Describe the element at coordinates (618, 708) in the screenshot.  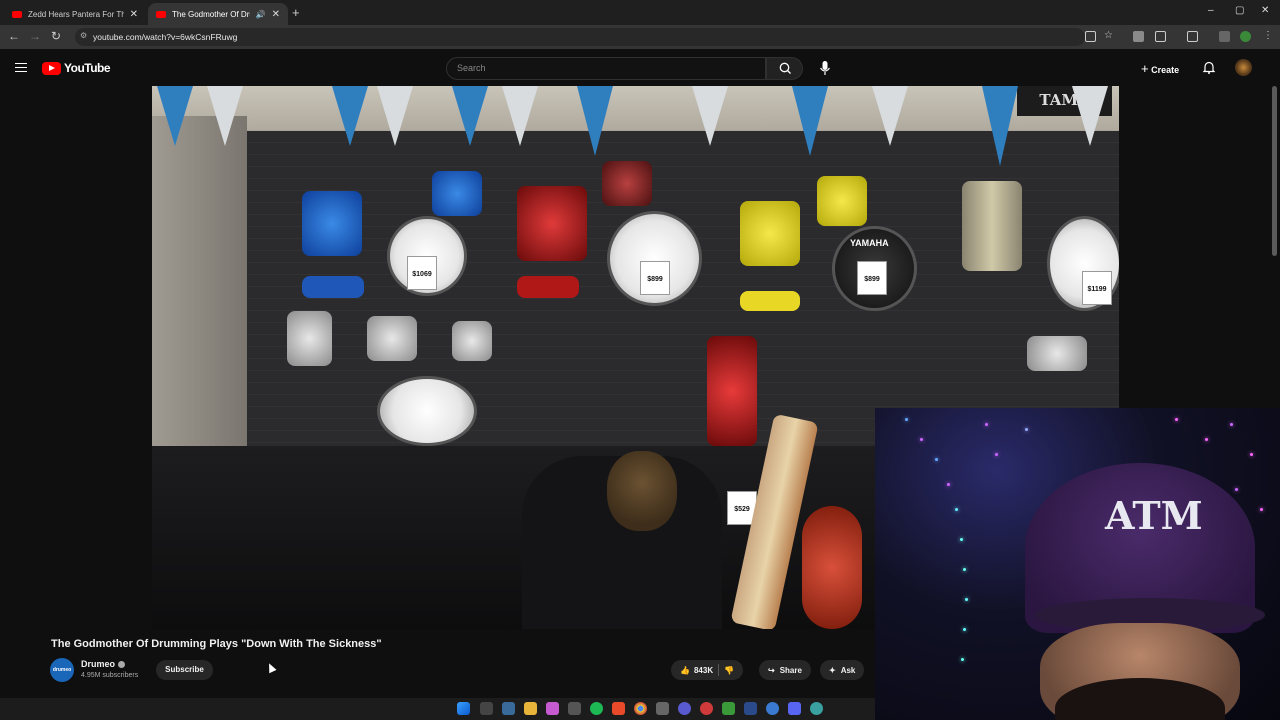
I see `brave-icon` at that location.